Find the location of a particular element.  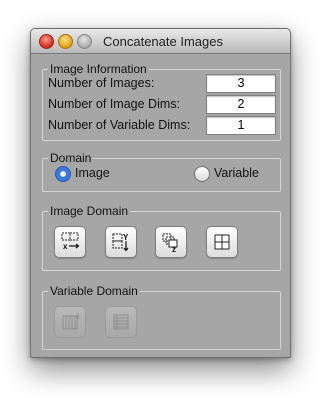

image-radio-label: Image is located at coordinates (92, 173).